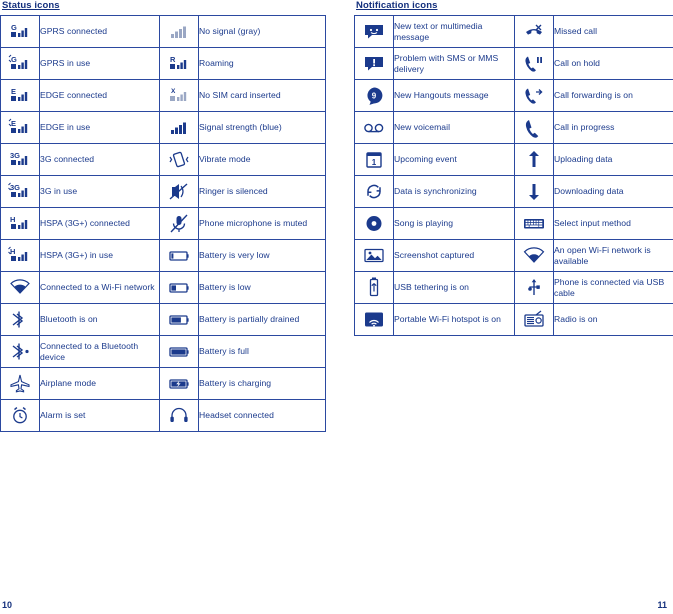 The image size is (673, 614). What do you see at coordinates (262, 383) in the screenshot?
I see `icon-label: Battery is charging` at bounding box center [262, 383].